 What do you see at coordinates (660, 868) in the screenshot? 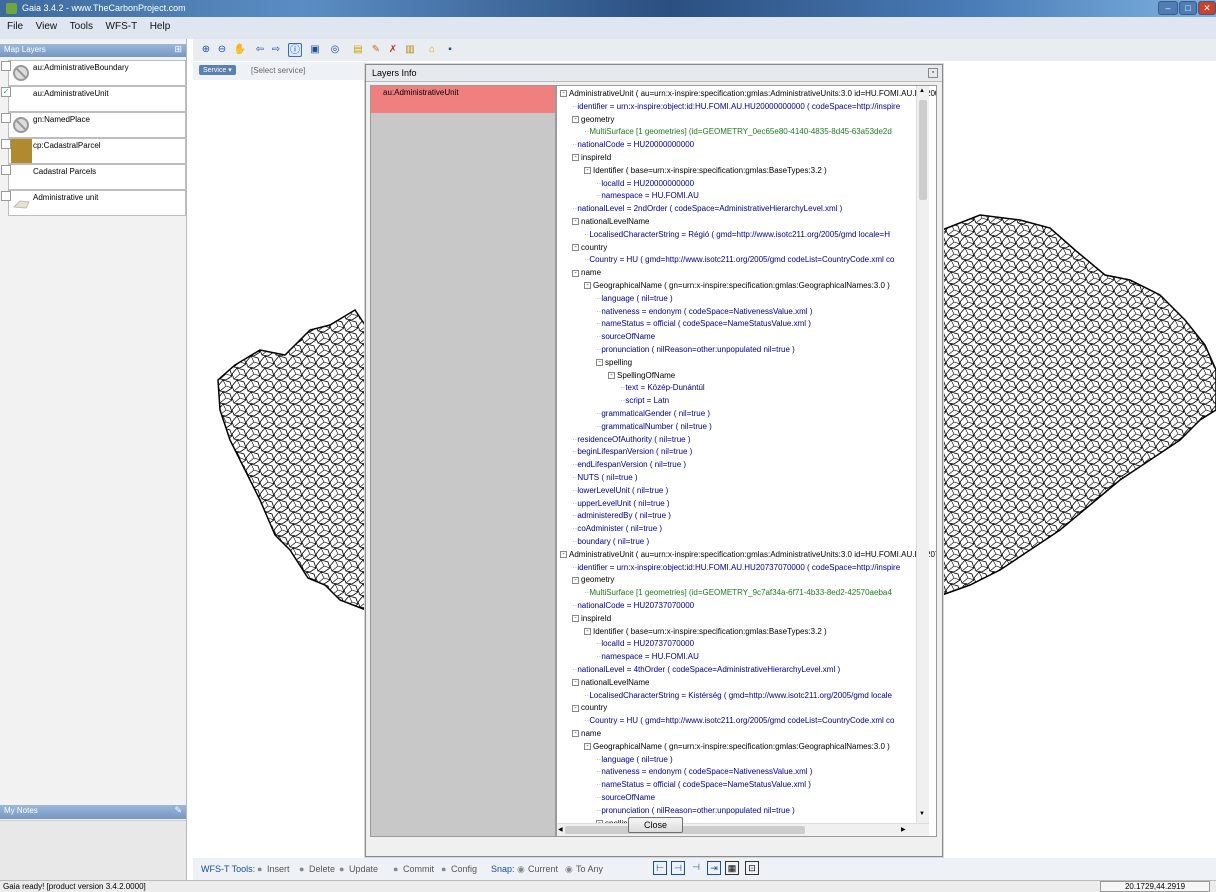
I see `snap-start-icon: ⊢` at bounding box center [660, 868].